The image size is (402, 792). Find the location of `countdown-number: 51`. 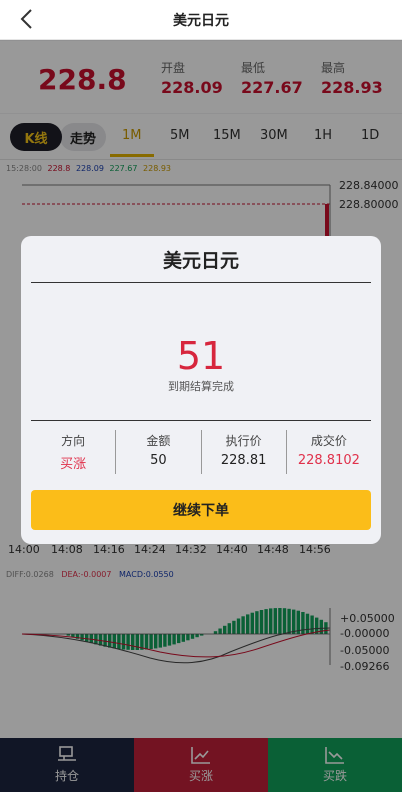

countdown-number: 51 is located at coordinates (201, 356).